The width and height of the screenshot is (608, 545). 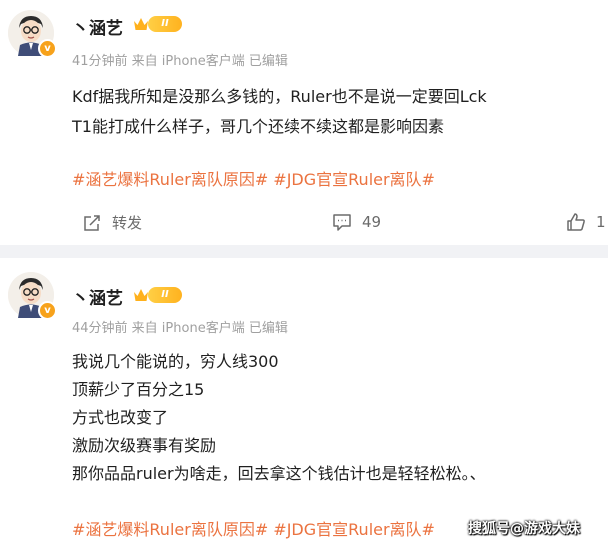 What do you see at coordinates (372, 222) in the screenshot?
I see `comment-count: 49` at bounding box center [372, 222].